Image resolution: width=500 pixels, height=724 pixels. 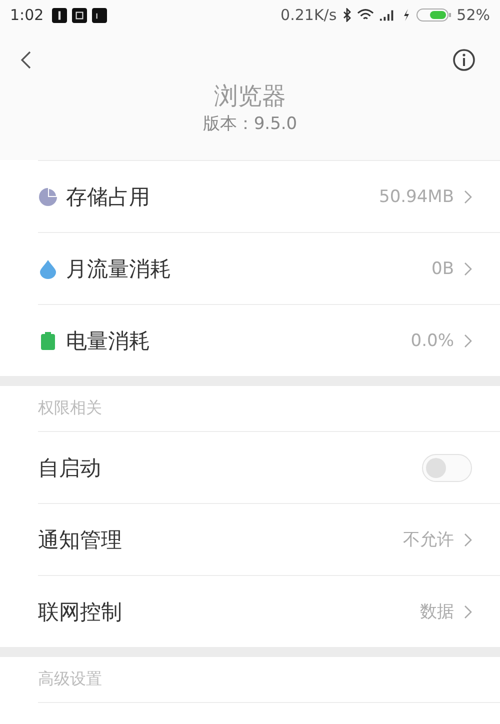 What do you see at coordinates (48, 196) in the screenshot?
I see `pie-chart-icon` at bounding box center [48, 196].